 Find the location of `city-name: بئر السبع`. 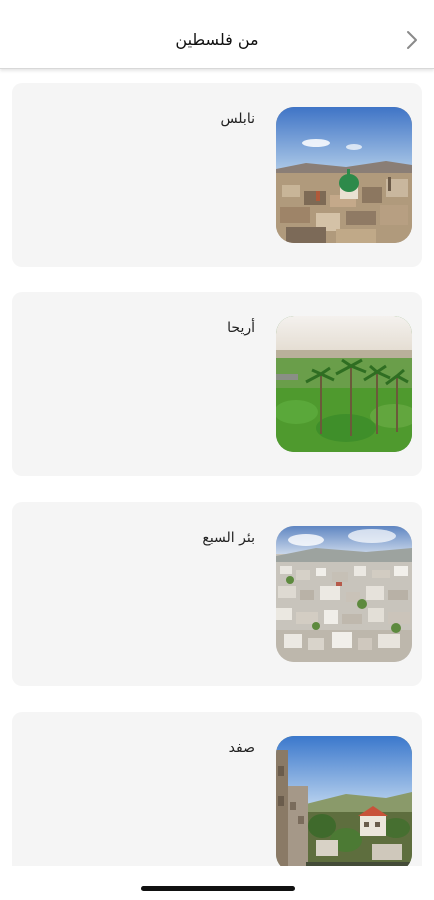

city-name: بئر السبع is located at coordinates (228, 538).